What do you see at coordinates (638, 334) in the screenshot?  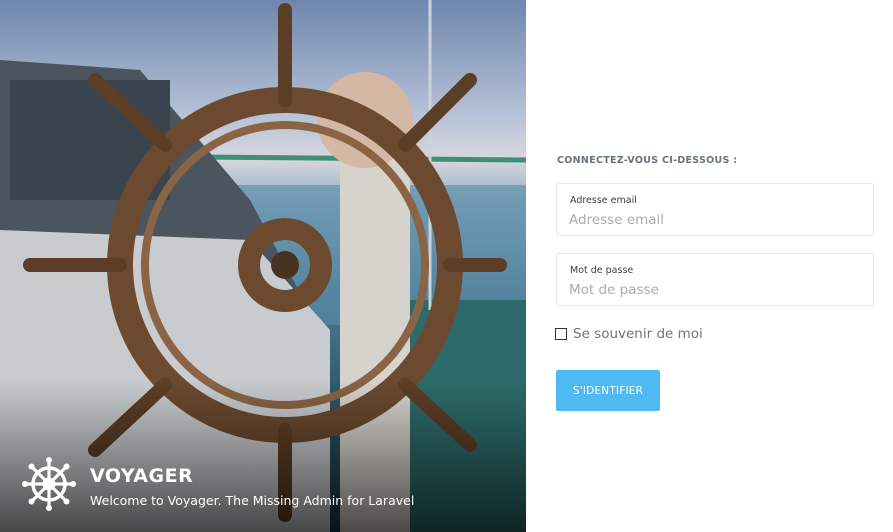 I see `remember-me-label: Se souvenir de moi` at bounding box center [638, 334].